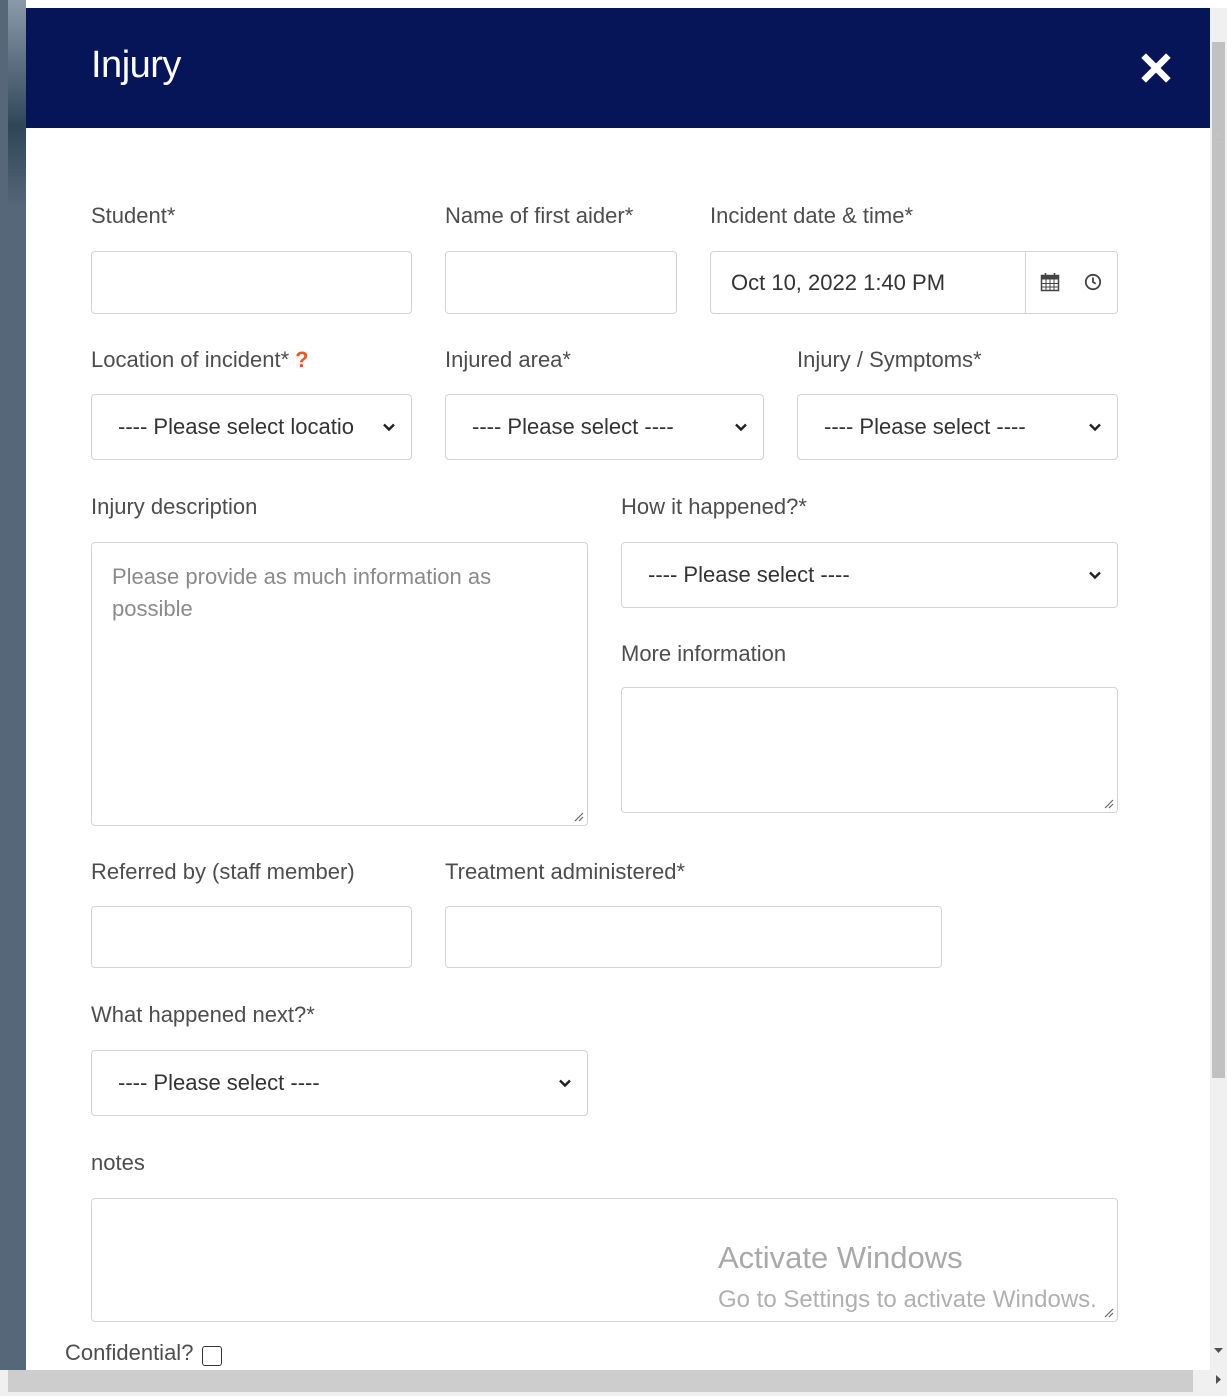 The width and height of the screenshot is (1227, 1396). Describe the element at coordinates (869, 575) in the screenshot. I see `how-happened-select: ---- Please select ----` at that location.